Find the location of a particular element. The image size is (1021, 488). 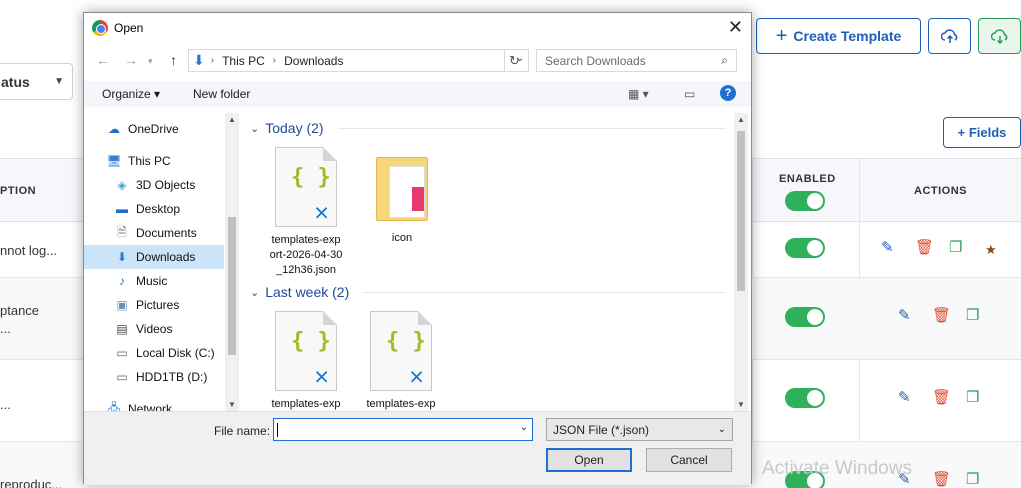

help-icon: ? is located at coordinates (728, 93).